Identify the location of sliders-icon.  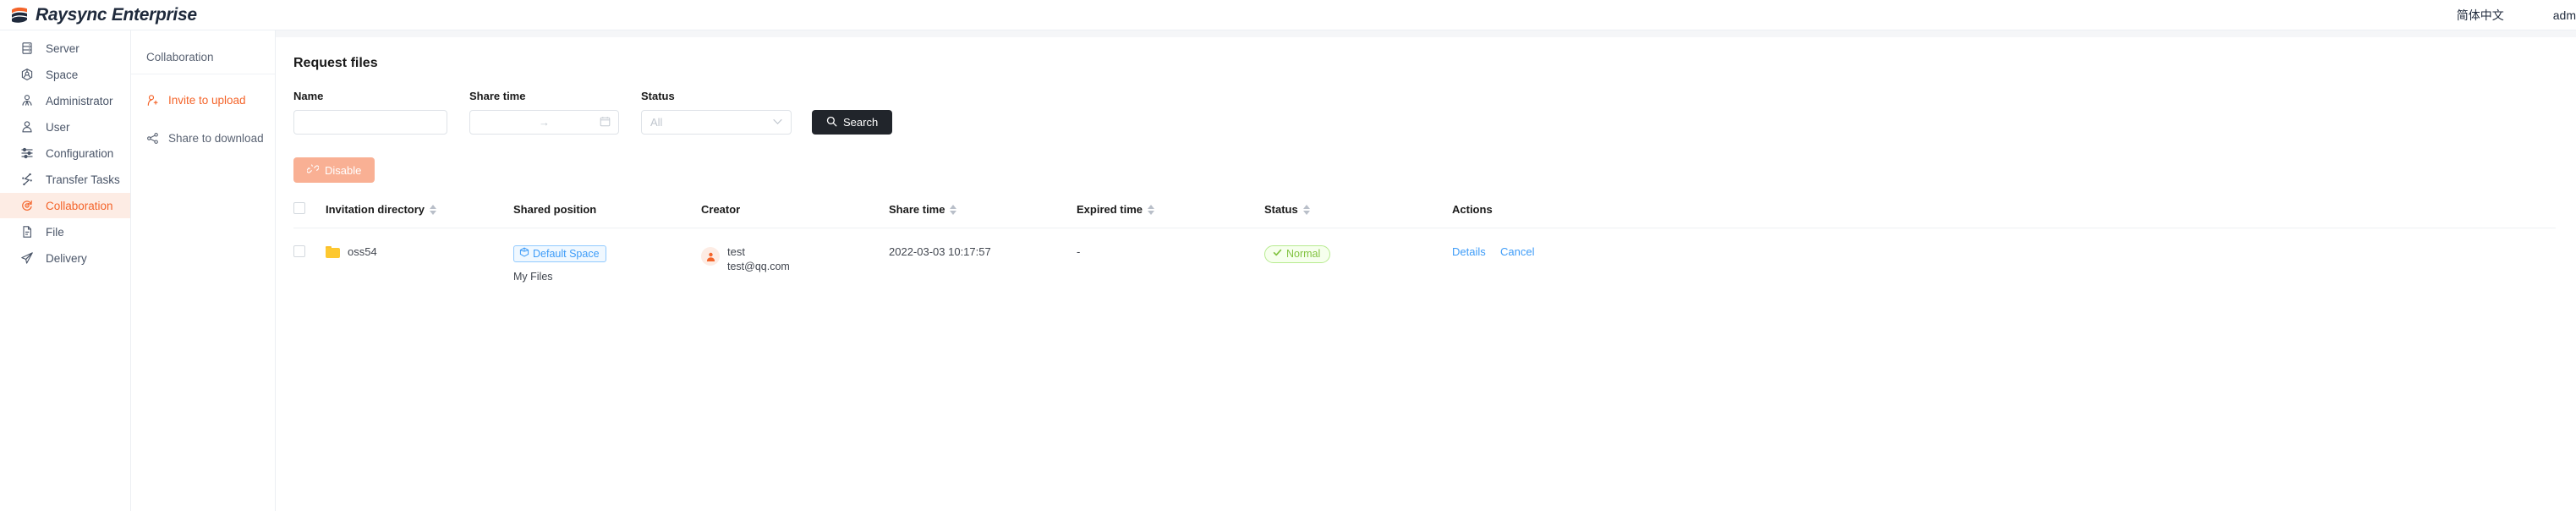
(27, 153).